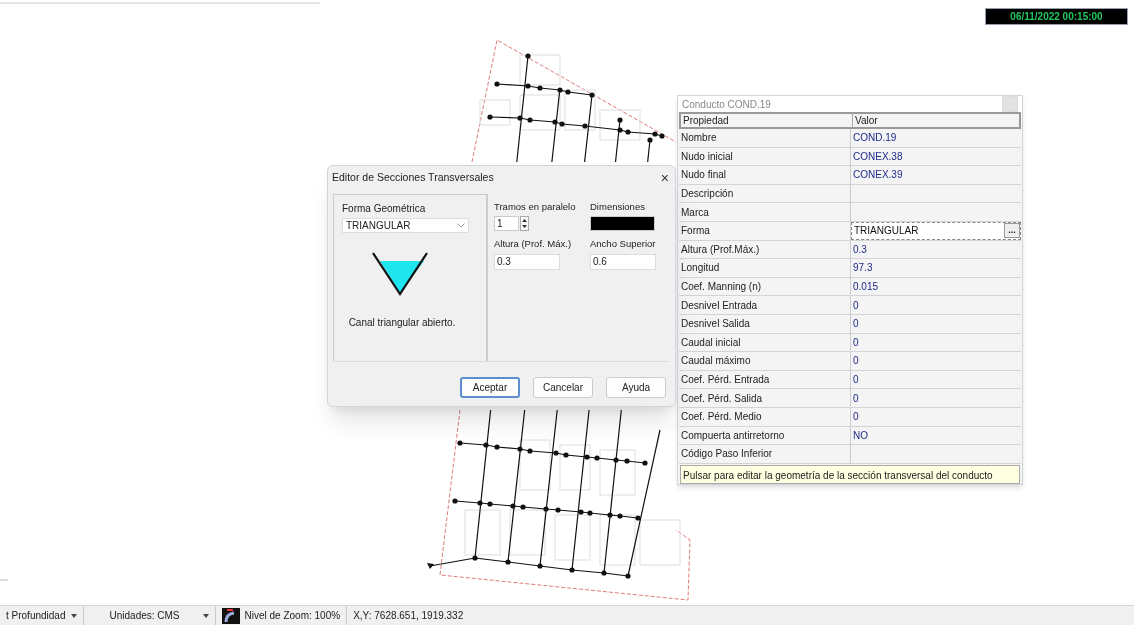 This screenshot has width=1134, height=625. I want to click on triangle-section-drawing, so click(400, 274).